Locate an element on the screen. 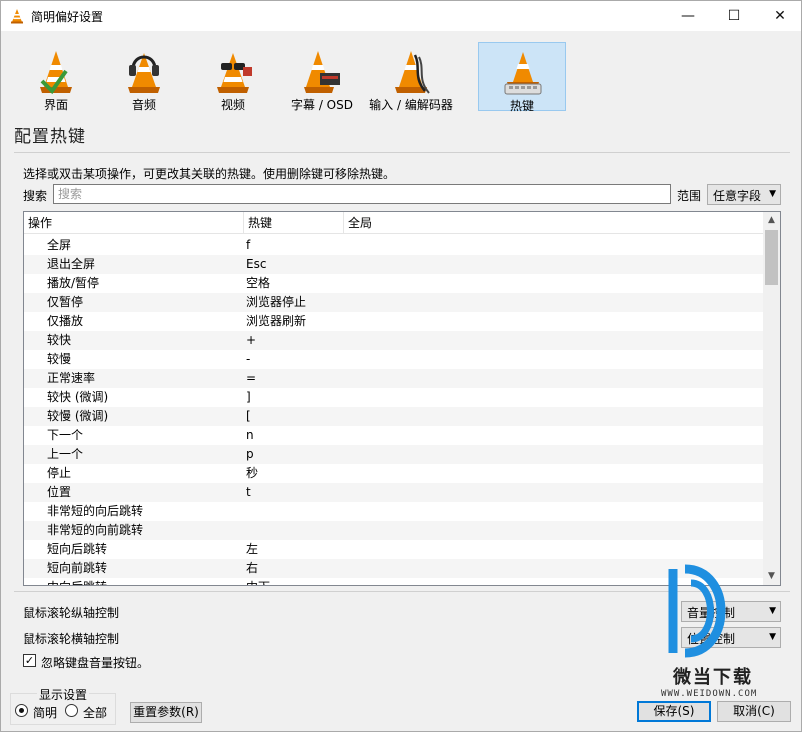 The image size is (802, 732). table-row: 短向后跳转 左 is located at coordinates (394, 549).